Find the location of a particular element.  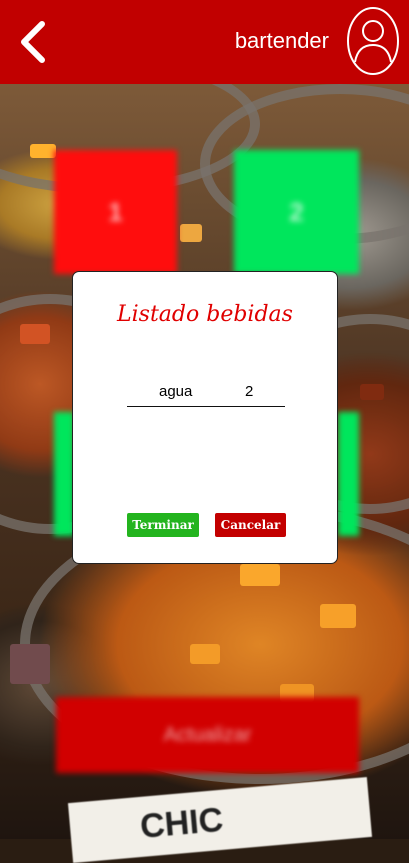

finish-button: Terminar is located at coordinates (163, 525).